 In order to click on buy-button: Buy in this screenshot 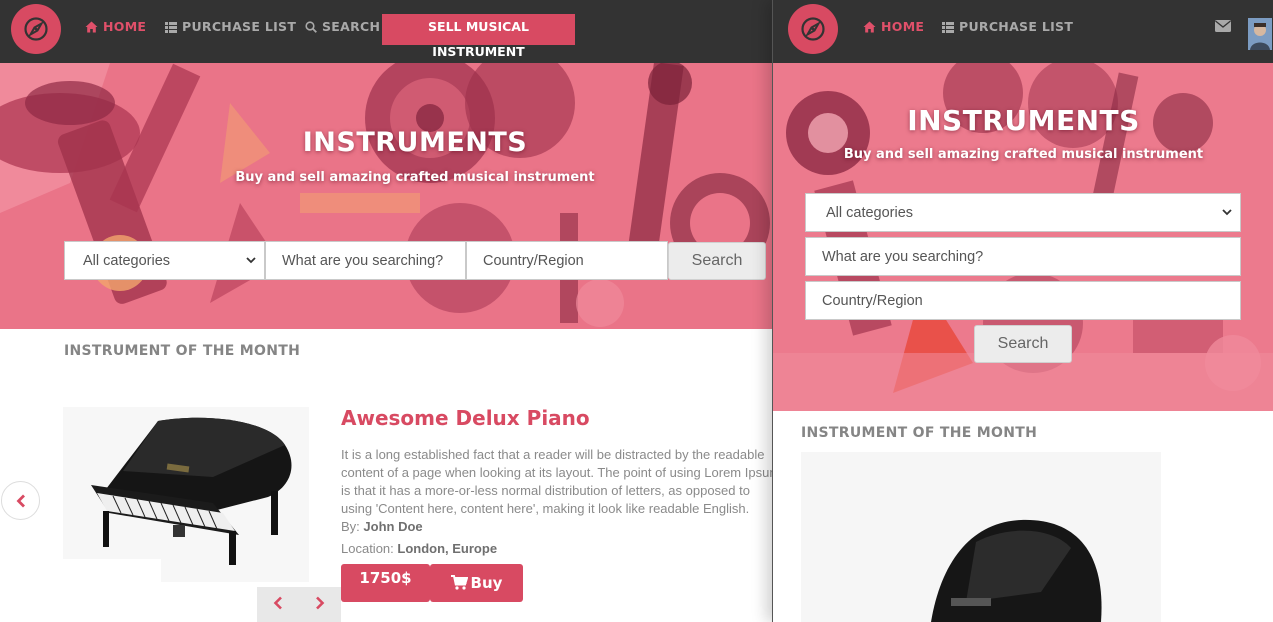, I will do `click(476, 583)`.